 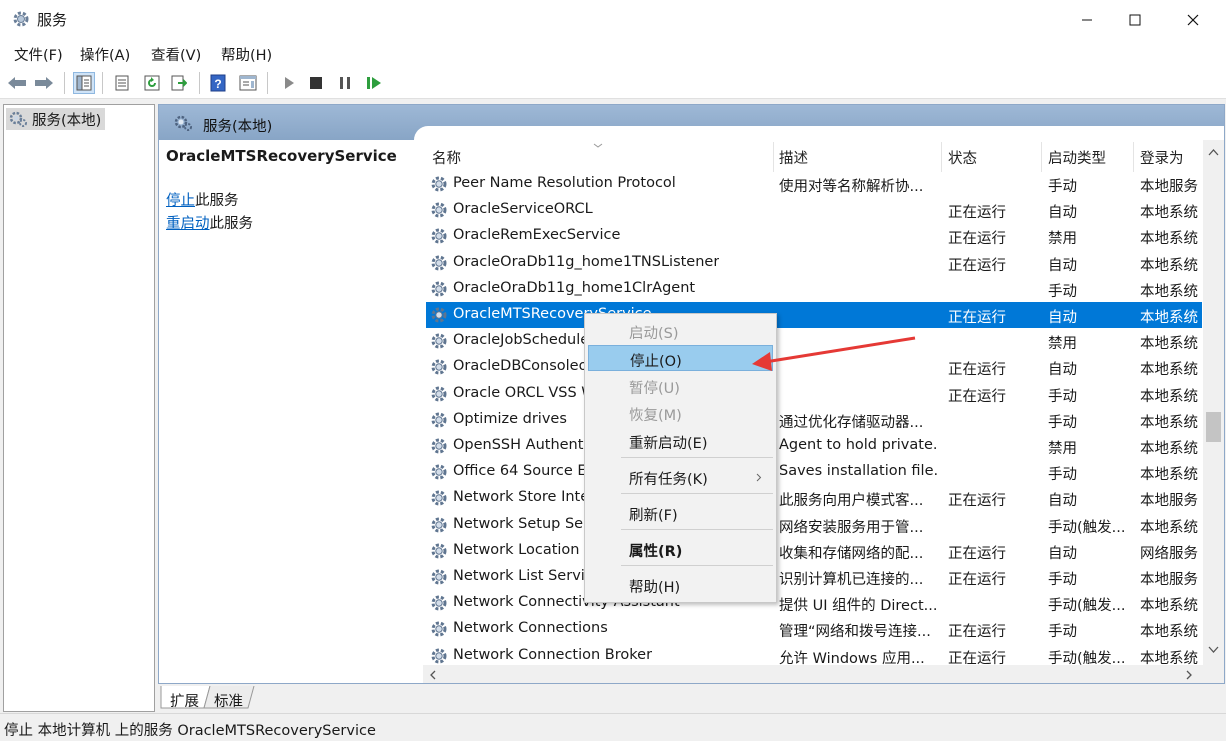 What do you see at coordinates (248, 83) in the screenshot?
I see `show-hide-action-pane-button` at bounding box center [248, 83].